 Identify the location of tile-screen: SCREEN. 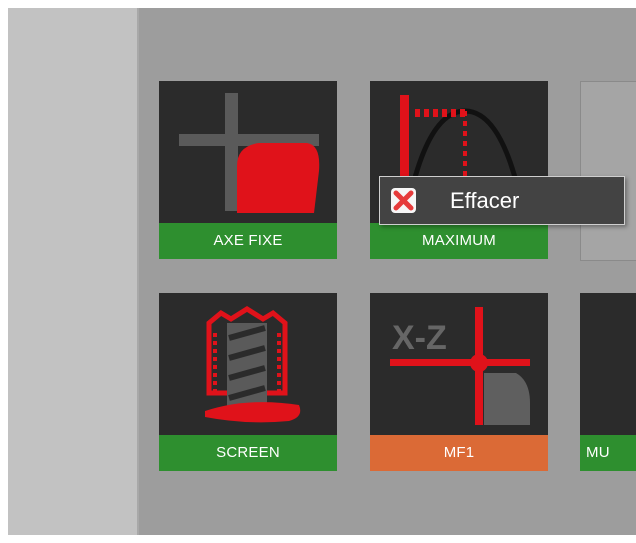
(248, 382).